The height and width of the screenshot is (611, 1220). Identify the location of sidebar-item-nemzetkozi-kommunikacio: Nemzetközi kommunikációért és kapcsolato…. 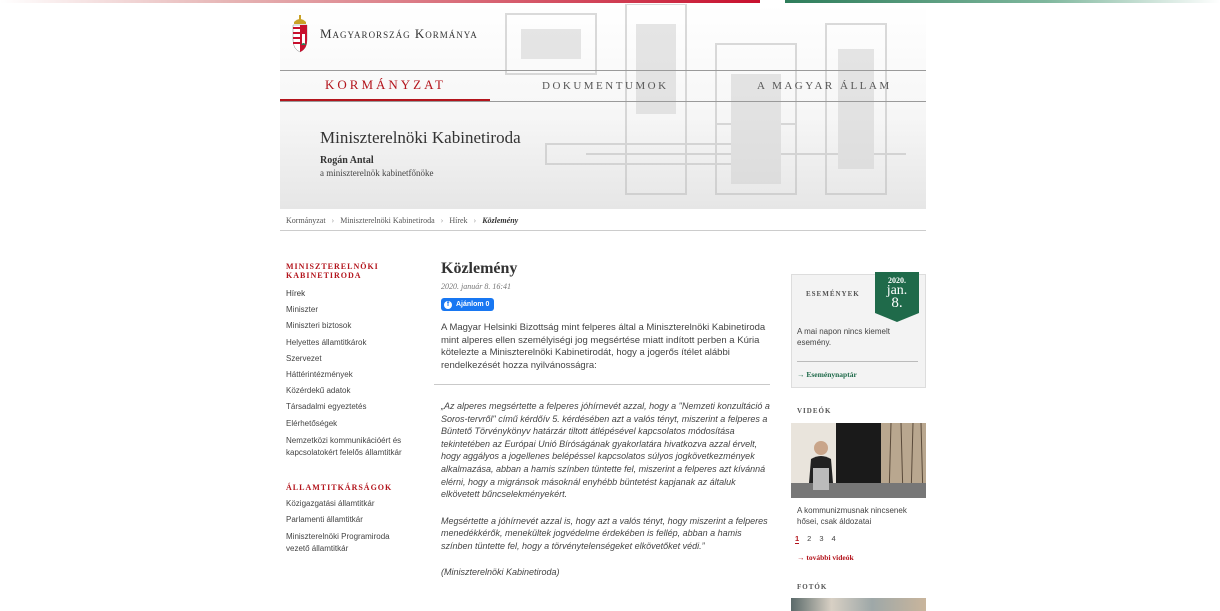
(348, 445).